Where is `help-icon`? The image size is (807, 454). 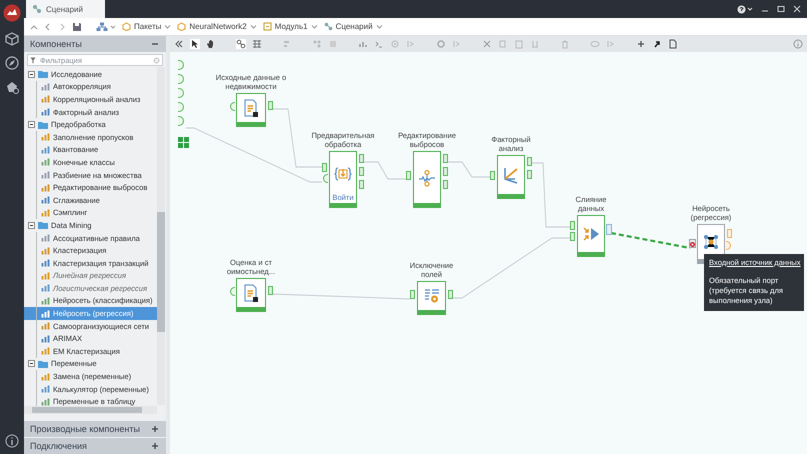 help-icon is located at coordinates (745, 9).